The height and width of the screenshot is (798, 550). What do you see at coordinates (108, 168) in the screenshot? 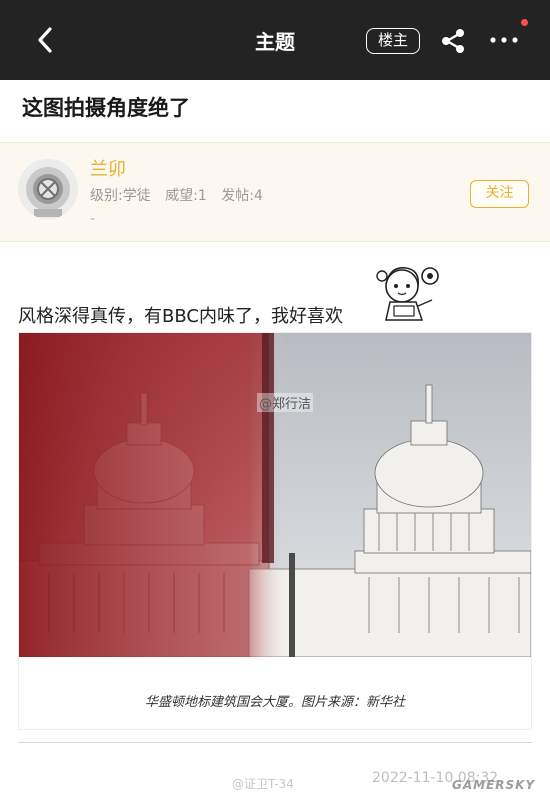
I see `username: 兰卯` at bounding box center [108, 168].